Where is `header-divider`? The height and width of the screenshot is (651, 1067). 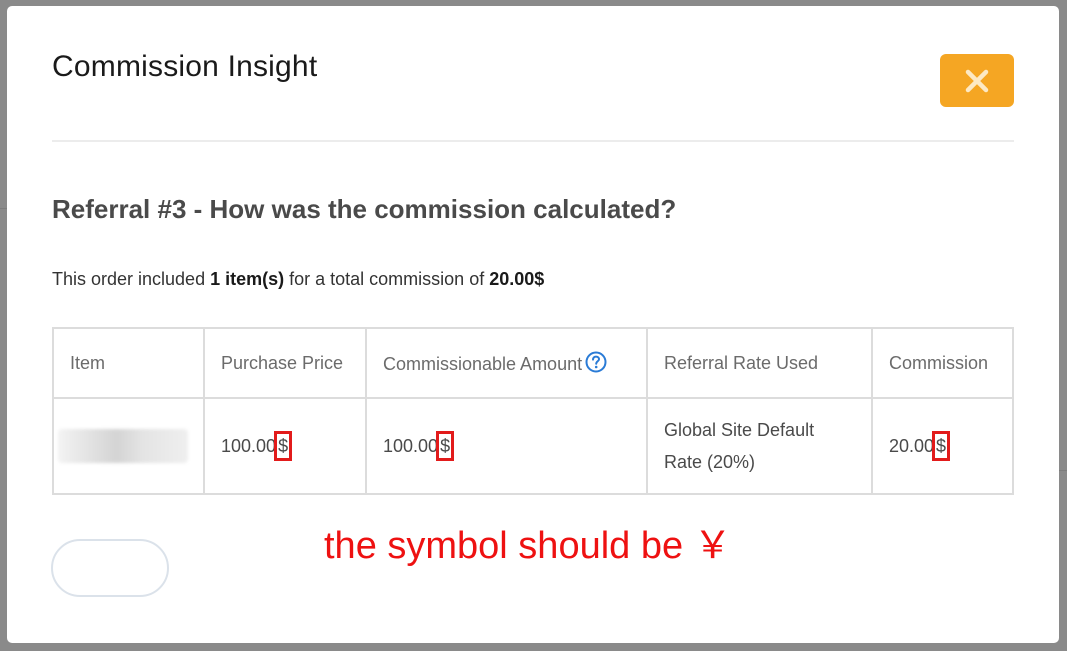
header-divider is located at coordinates (533, 141).